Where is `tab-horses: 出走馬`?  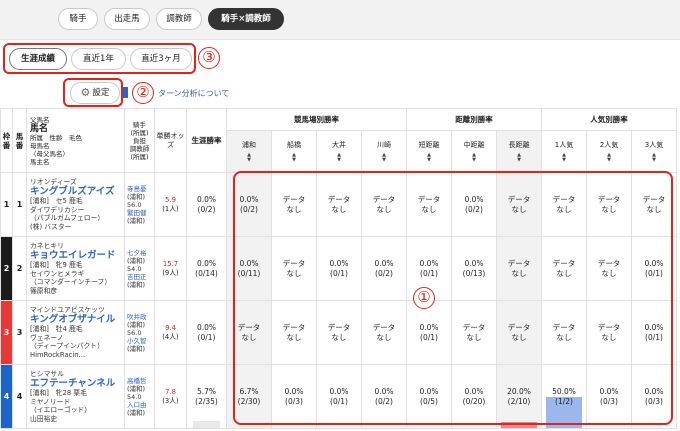 tab-horses: 出走馬 is located at coordinates (127, 19).